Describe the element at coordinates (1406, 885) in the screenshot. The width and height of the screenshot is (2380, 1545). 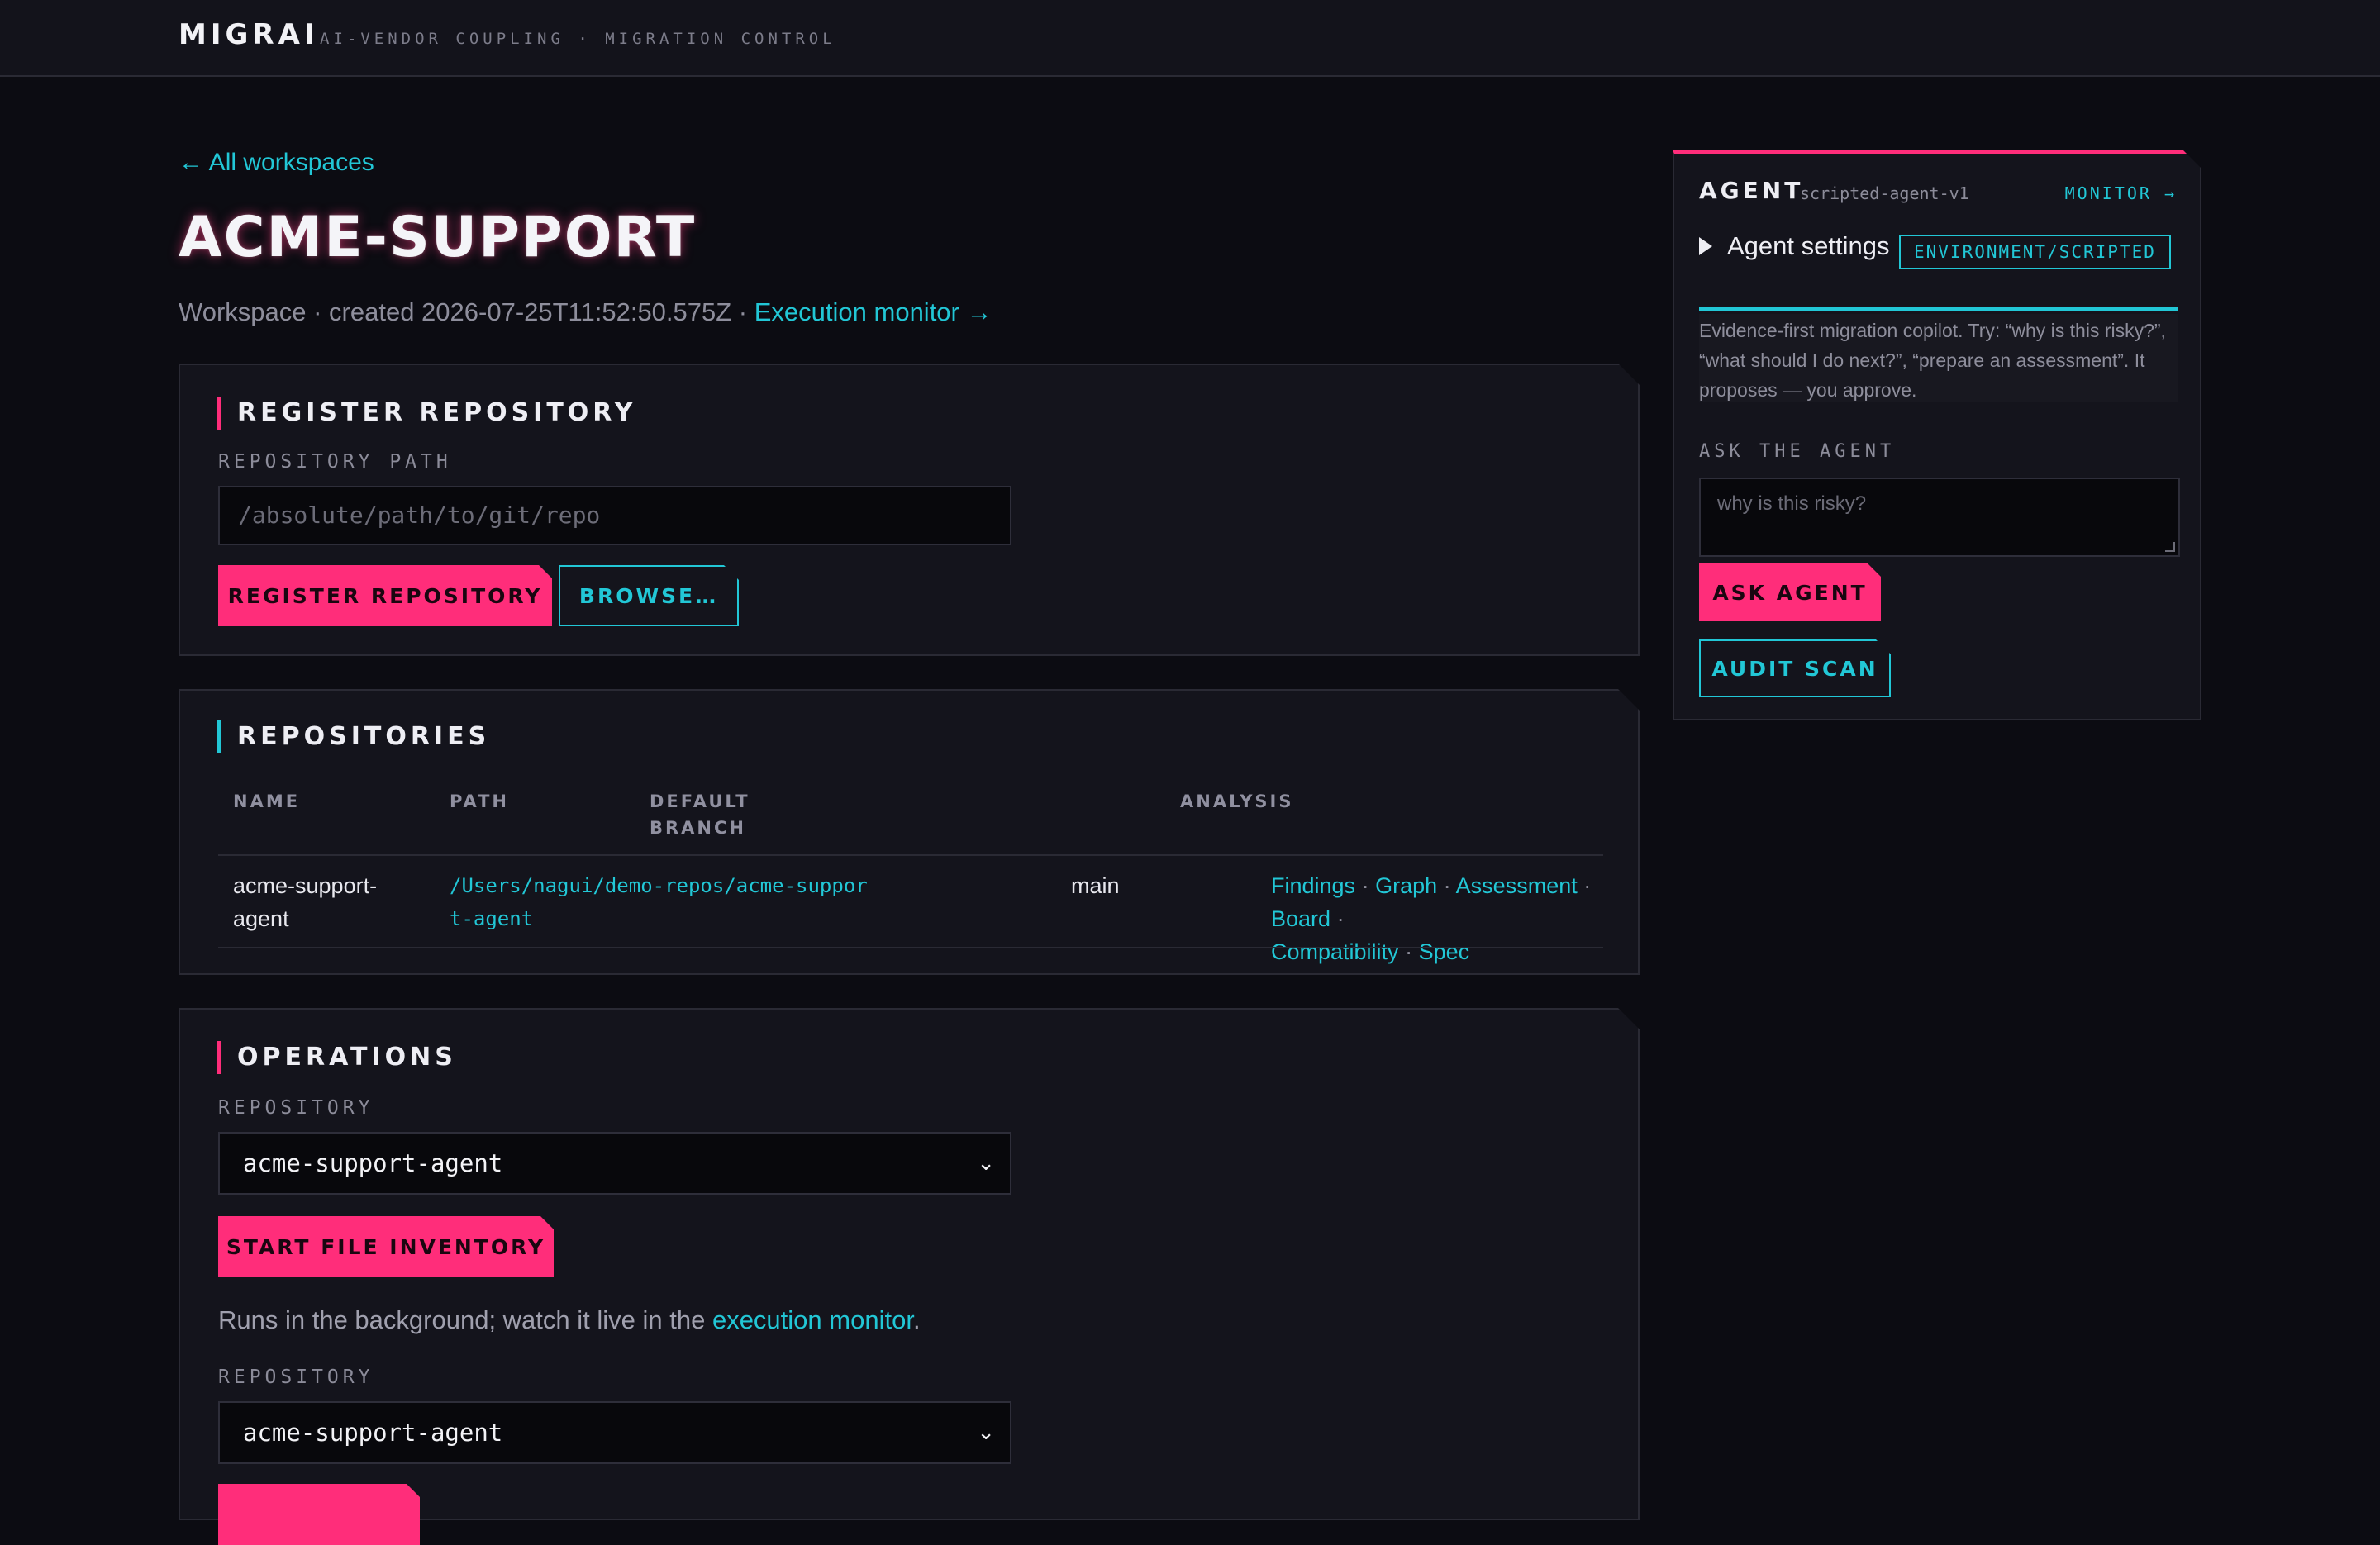
I see `graph-link: Graph` at that location.